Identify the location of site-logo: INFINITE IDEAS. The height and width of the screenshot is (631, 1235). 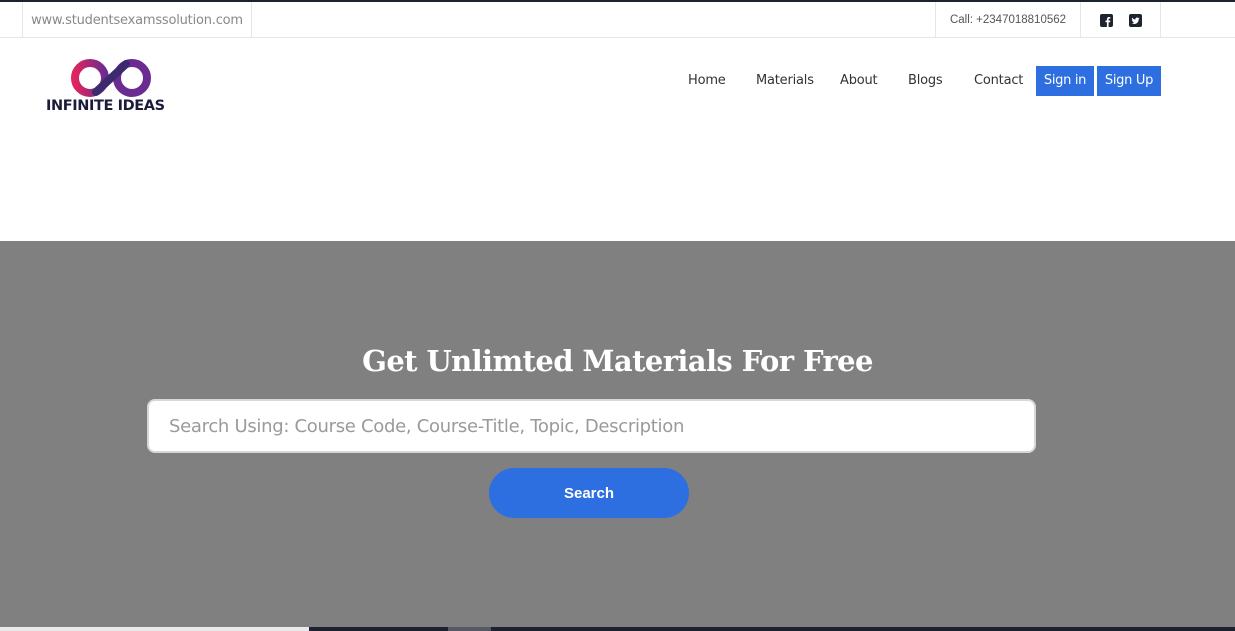
(113, 90).